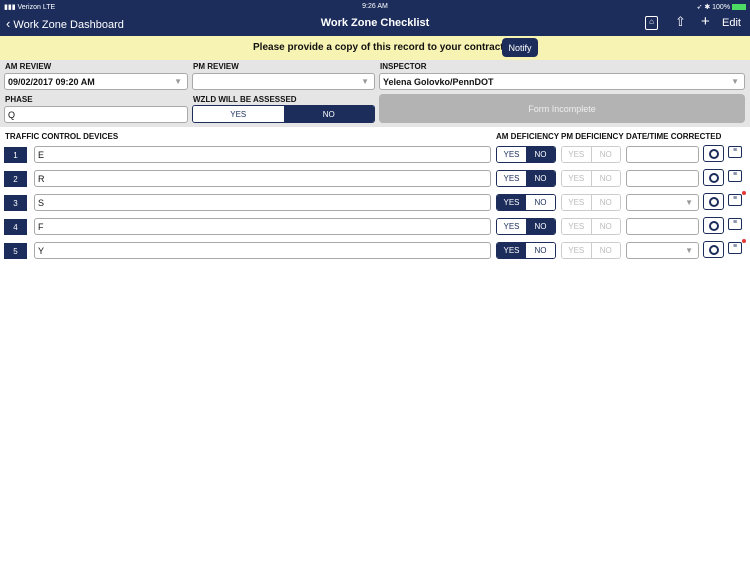 The image size is (750, 562). What do you see at coordinates (41, 250) in the screenshot?
I see `device-value: Y` at bounding box center [41, 250].